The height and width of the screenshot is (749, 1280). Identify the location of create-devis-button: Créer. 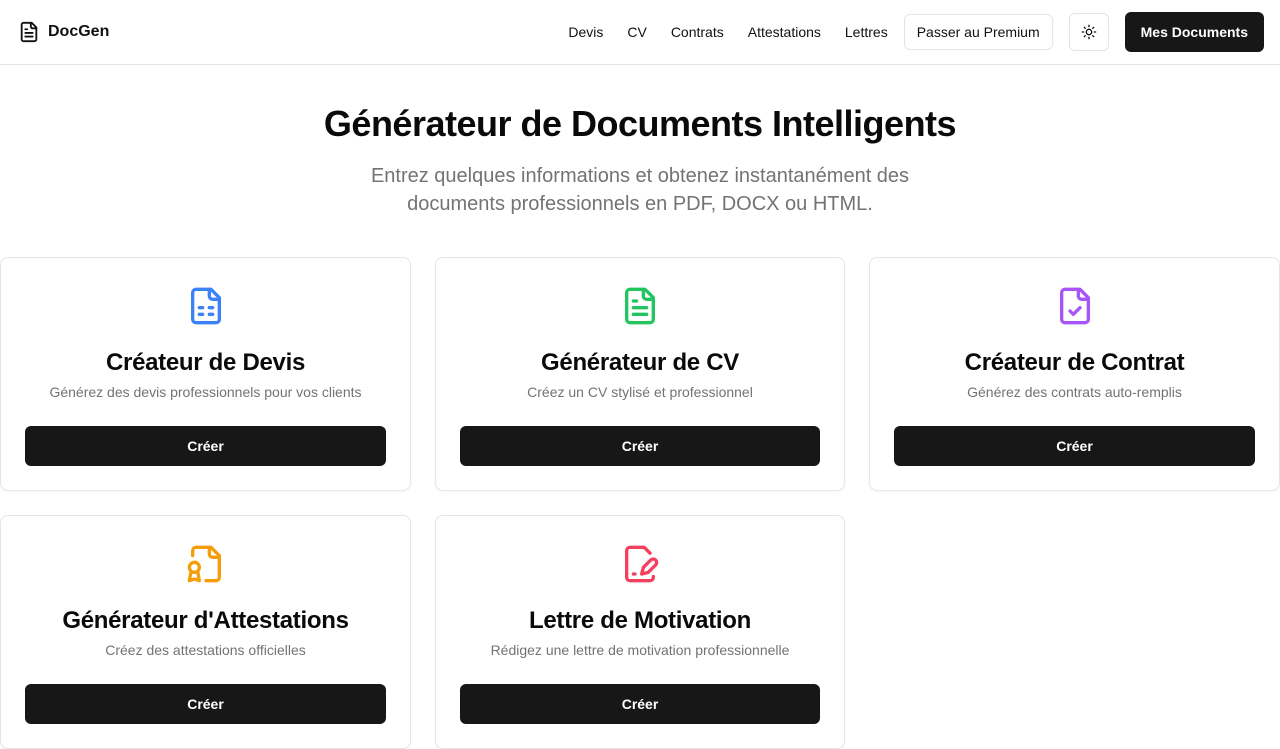
(205, 446).